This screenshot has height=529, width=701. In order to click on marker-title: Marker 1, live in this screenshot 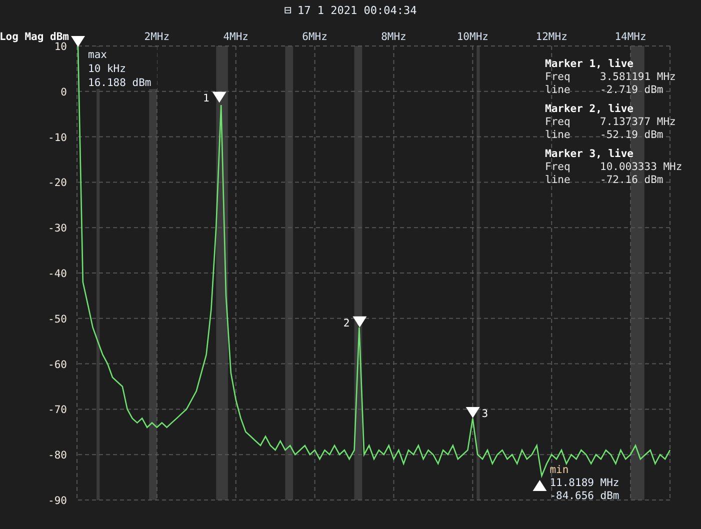, I will do `click(589, 64)`.